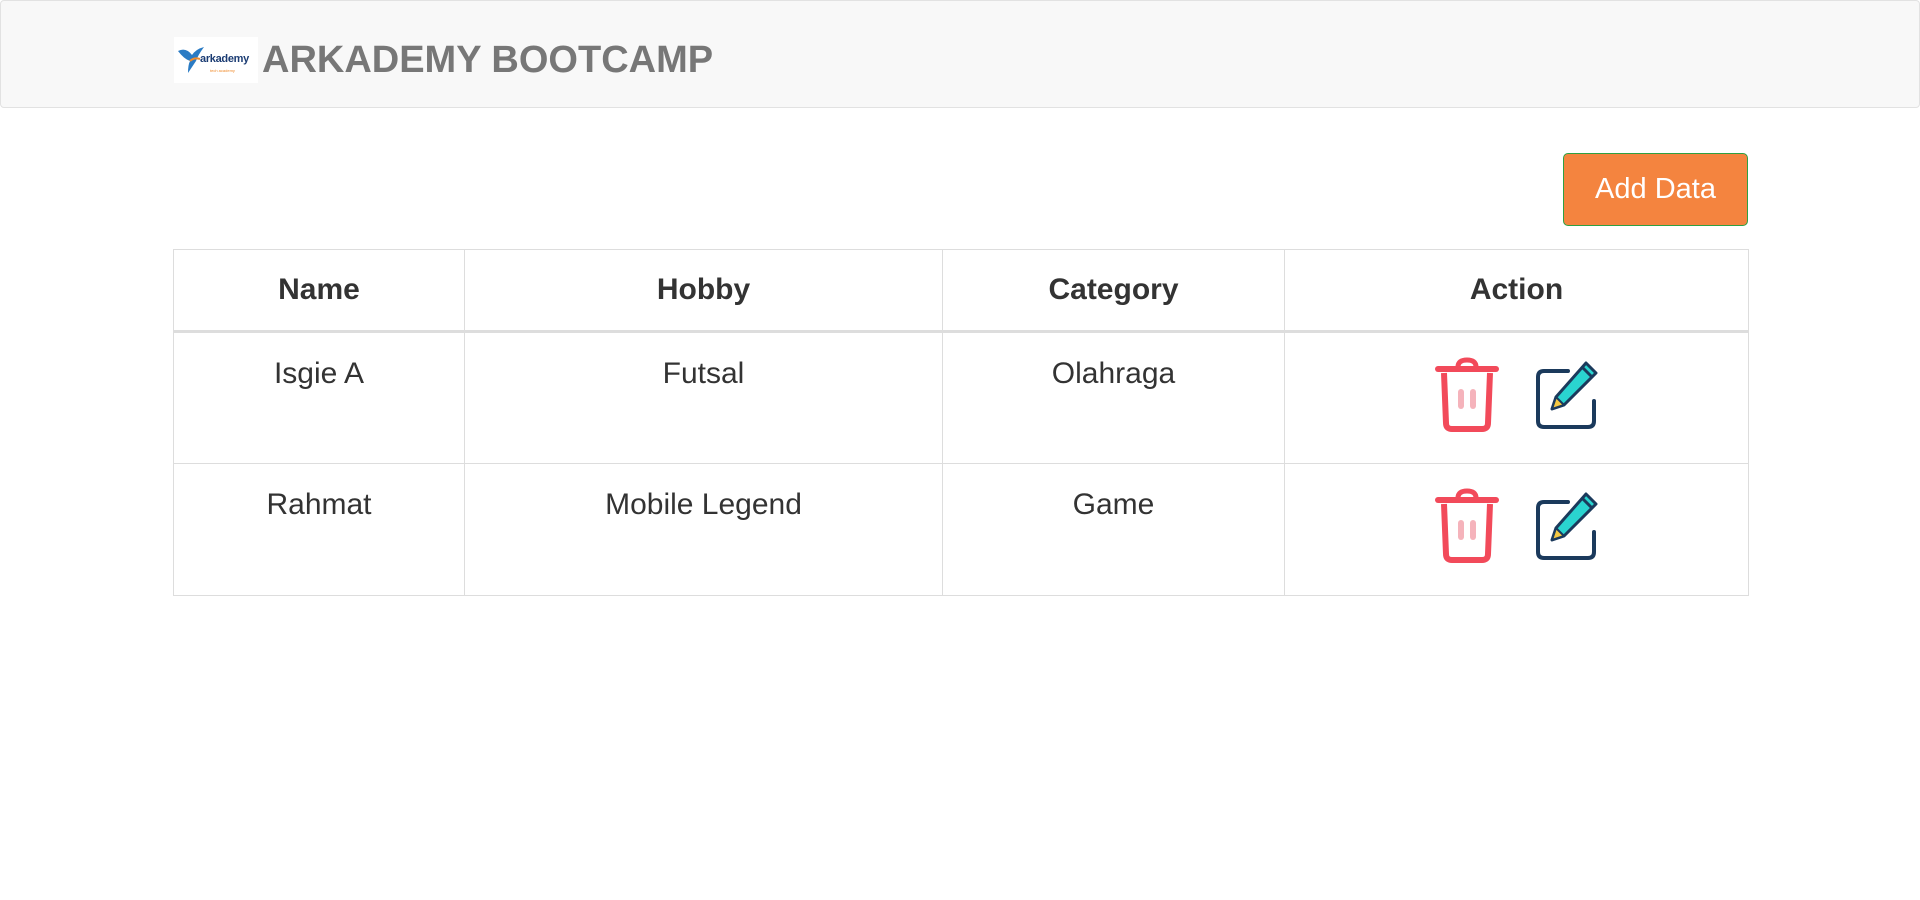  I want to click on column-header-category: Category, so click(1113, 291).